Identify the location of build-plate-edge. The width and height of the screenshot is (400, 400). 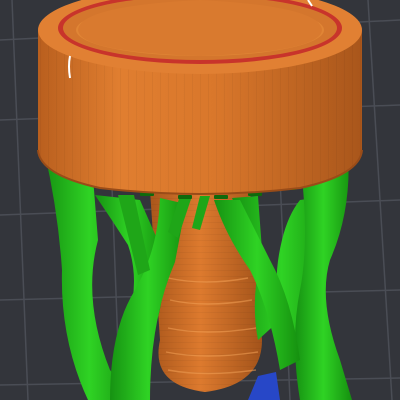
(264, 386).